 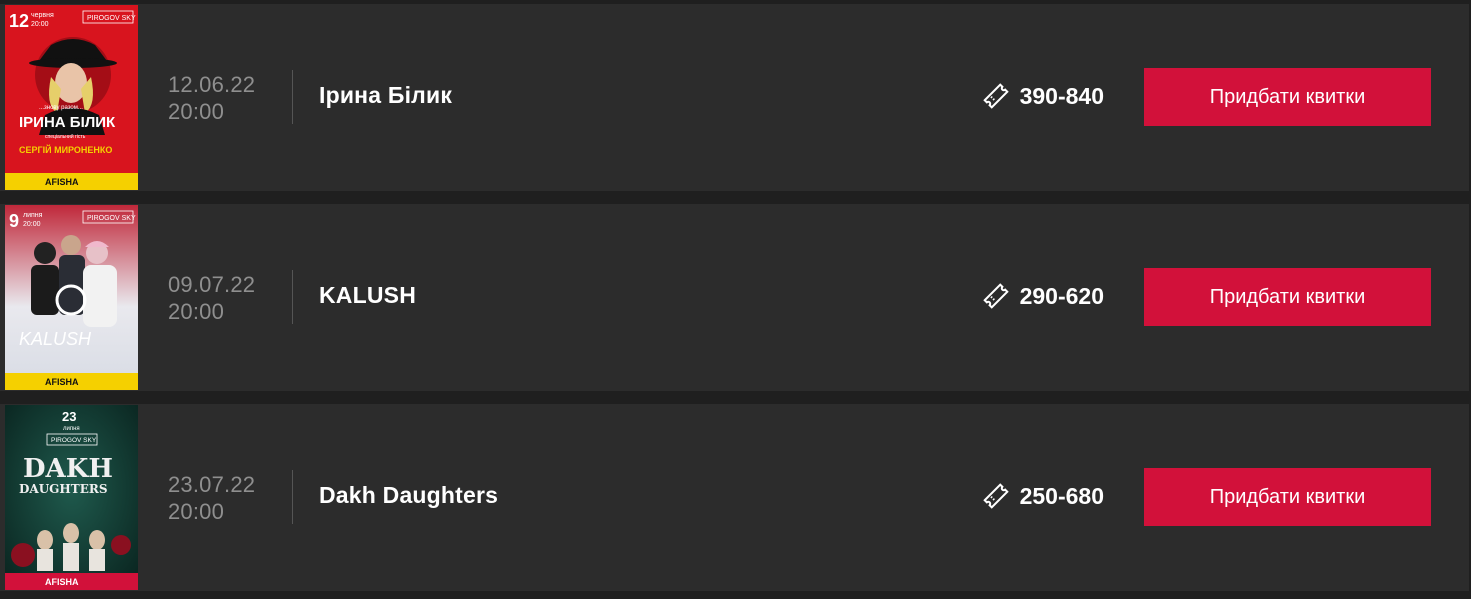 I want to click on event-price: 290-620, so click(x=1043, y=296).